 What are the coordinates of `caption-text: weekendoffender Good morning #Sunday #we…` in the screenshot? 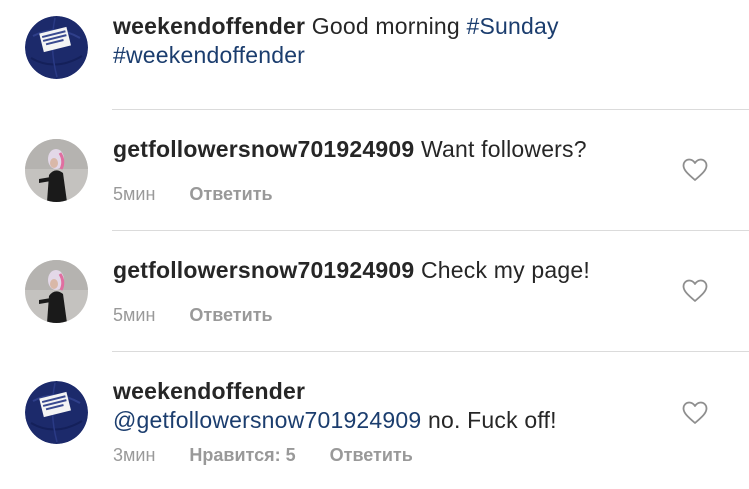 It's located at (386, 41).